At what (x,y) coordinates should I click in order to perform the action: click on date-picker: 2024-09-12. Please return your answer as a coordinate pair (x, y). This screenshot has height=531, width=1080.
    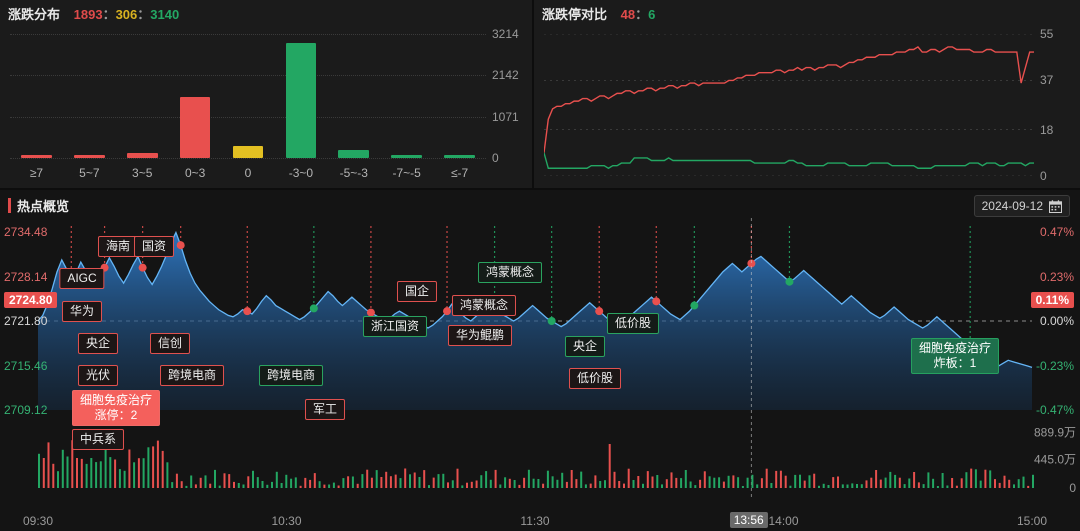
    Looking at the image, I should click on (1021, 206).